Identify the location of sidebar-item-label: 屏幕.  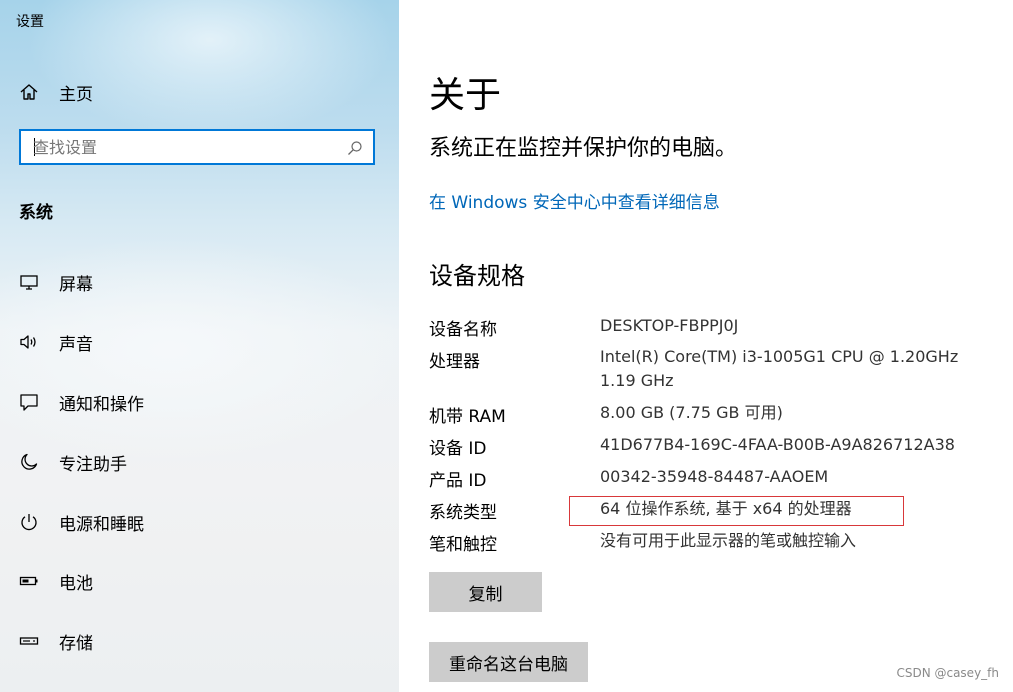
(76, 284).